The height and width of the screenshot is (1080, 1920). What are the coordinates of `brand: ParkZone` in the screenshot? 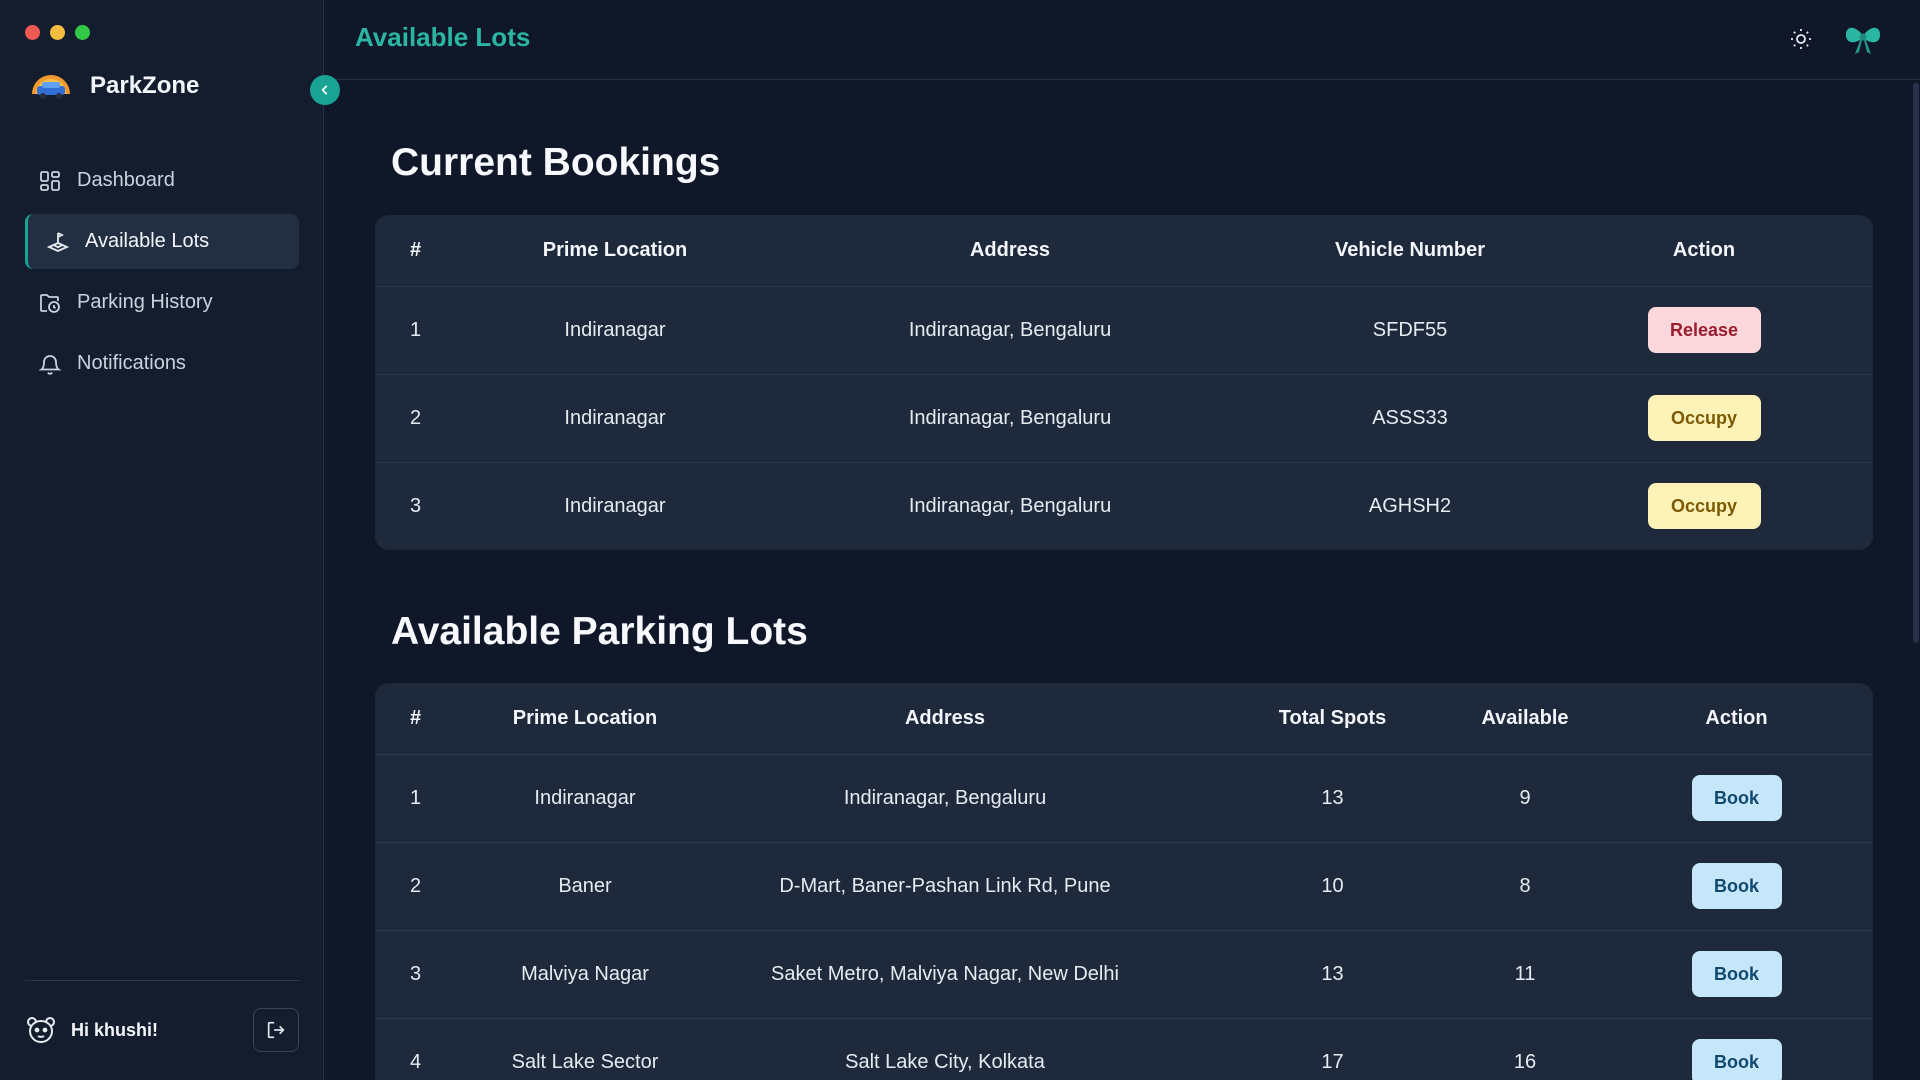 It's located at (114, 86).